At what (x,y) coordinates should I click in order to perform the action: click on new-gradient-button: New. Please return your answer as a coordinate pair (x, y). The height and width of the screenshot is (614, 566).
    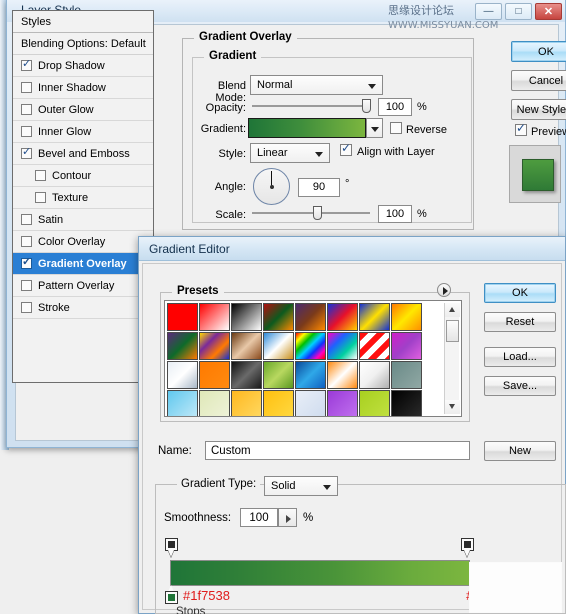
    Looking at the image, I should click on (520, 451).